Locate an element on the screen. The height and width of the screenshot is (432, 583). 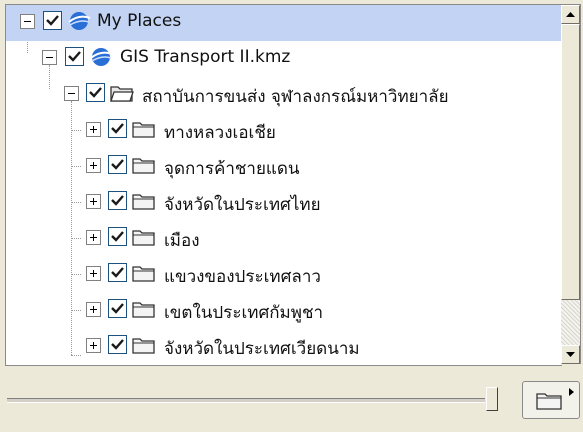
tree-row-institute: สถาบันการขนส่ง จุฬาลงกรณ์มหาวิทยาลัย is located at coordinates (284, 95).